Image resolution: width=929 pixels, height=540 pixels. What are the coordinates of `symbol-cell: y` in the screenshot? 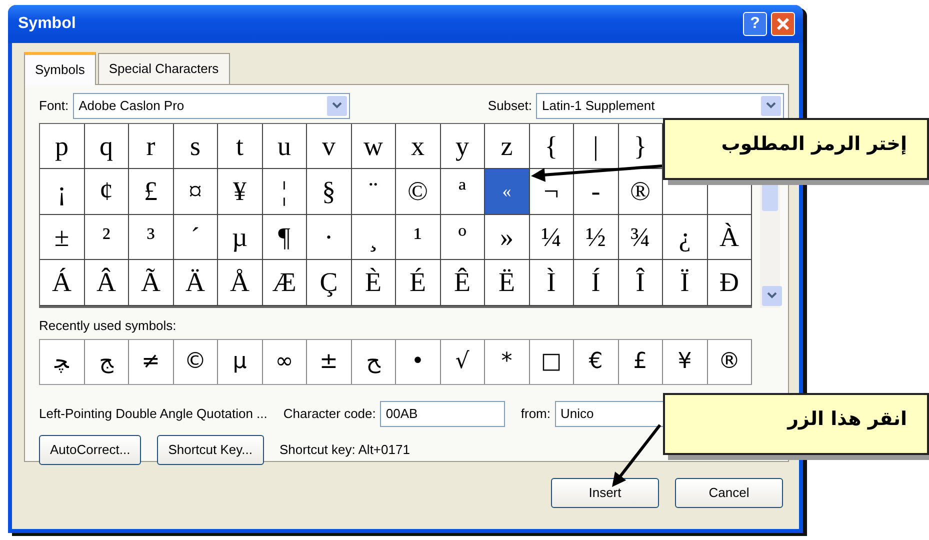 It's located at (462, 146).